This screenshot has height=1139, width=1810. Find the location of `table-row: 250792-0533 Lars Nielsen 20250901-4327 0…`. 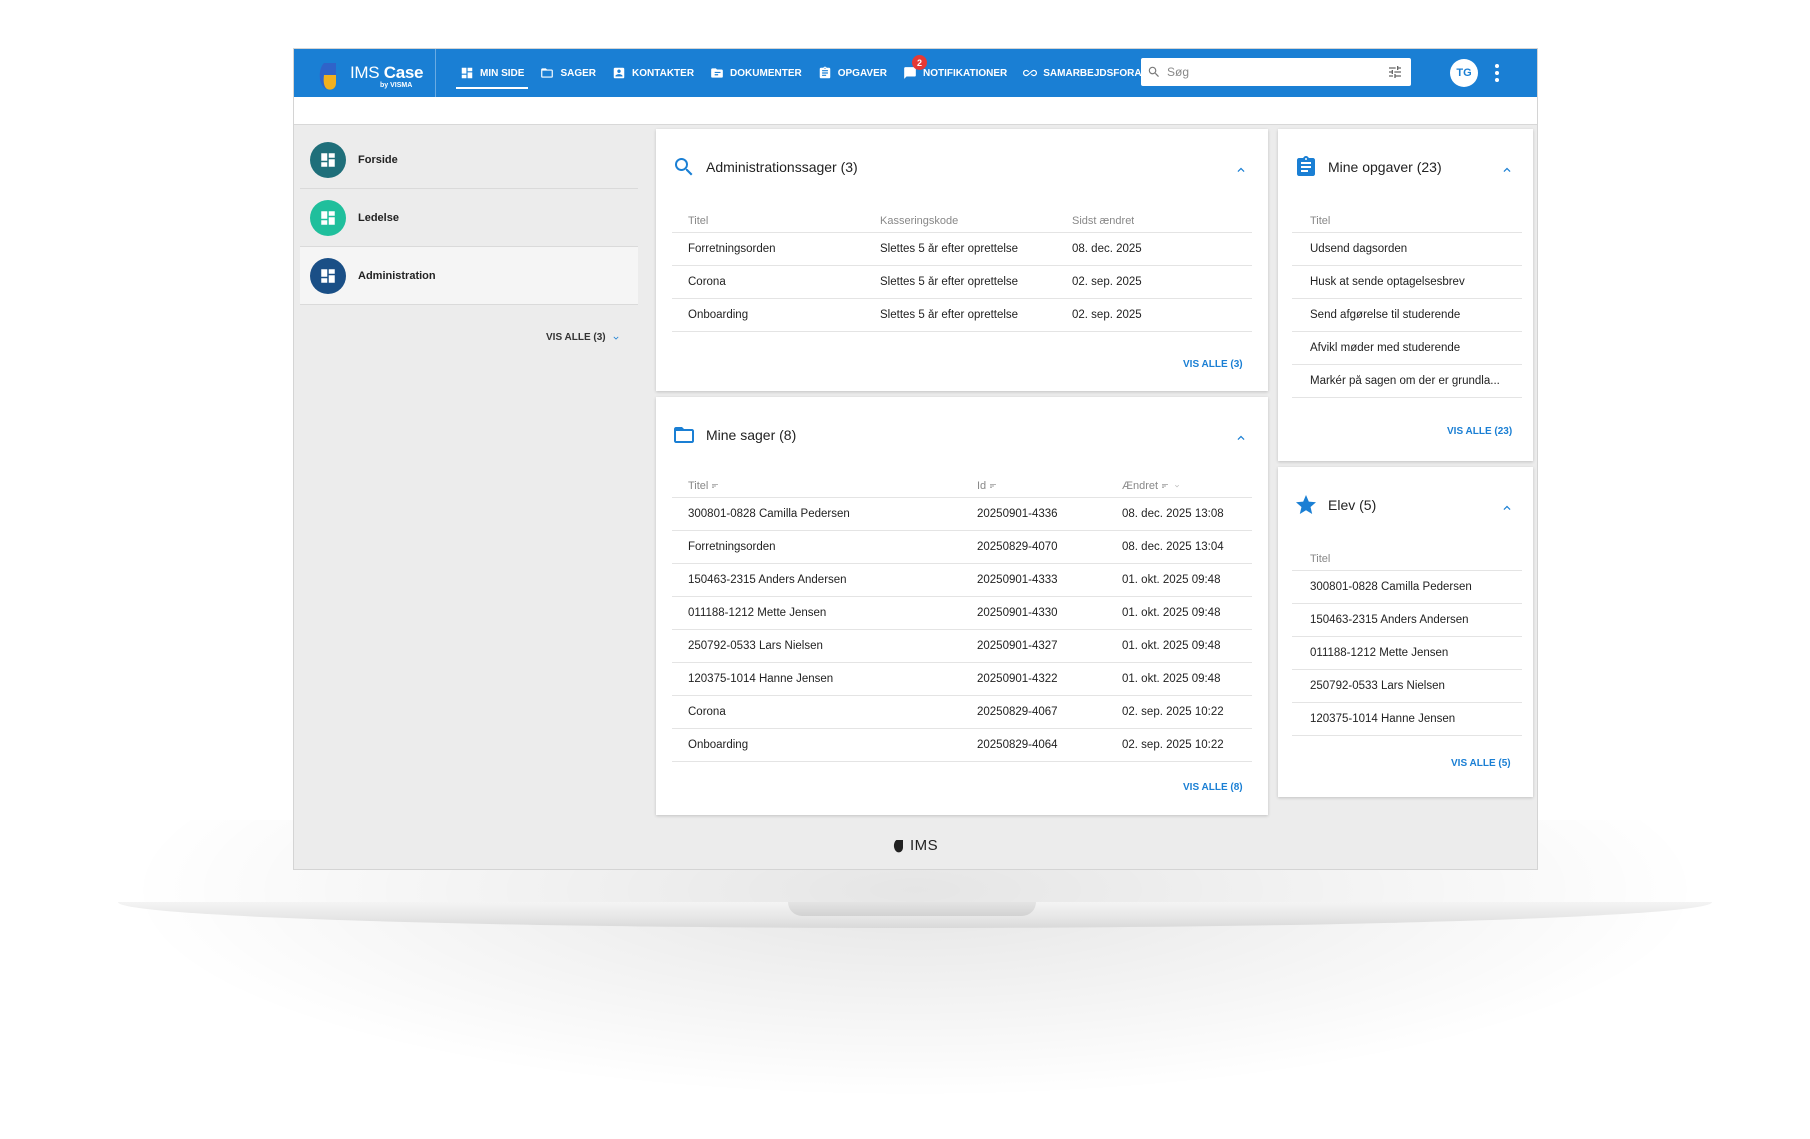

table-row: 250792-0533 Lars Nielsen 20250901-4327 0… is located at coordinates (962, 646).